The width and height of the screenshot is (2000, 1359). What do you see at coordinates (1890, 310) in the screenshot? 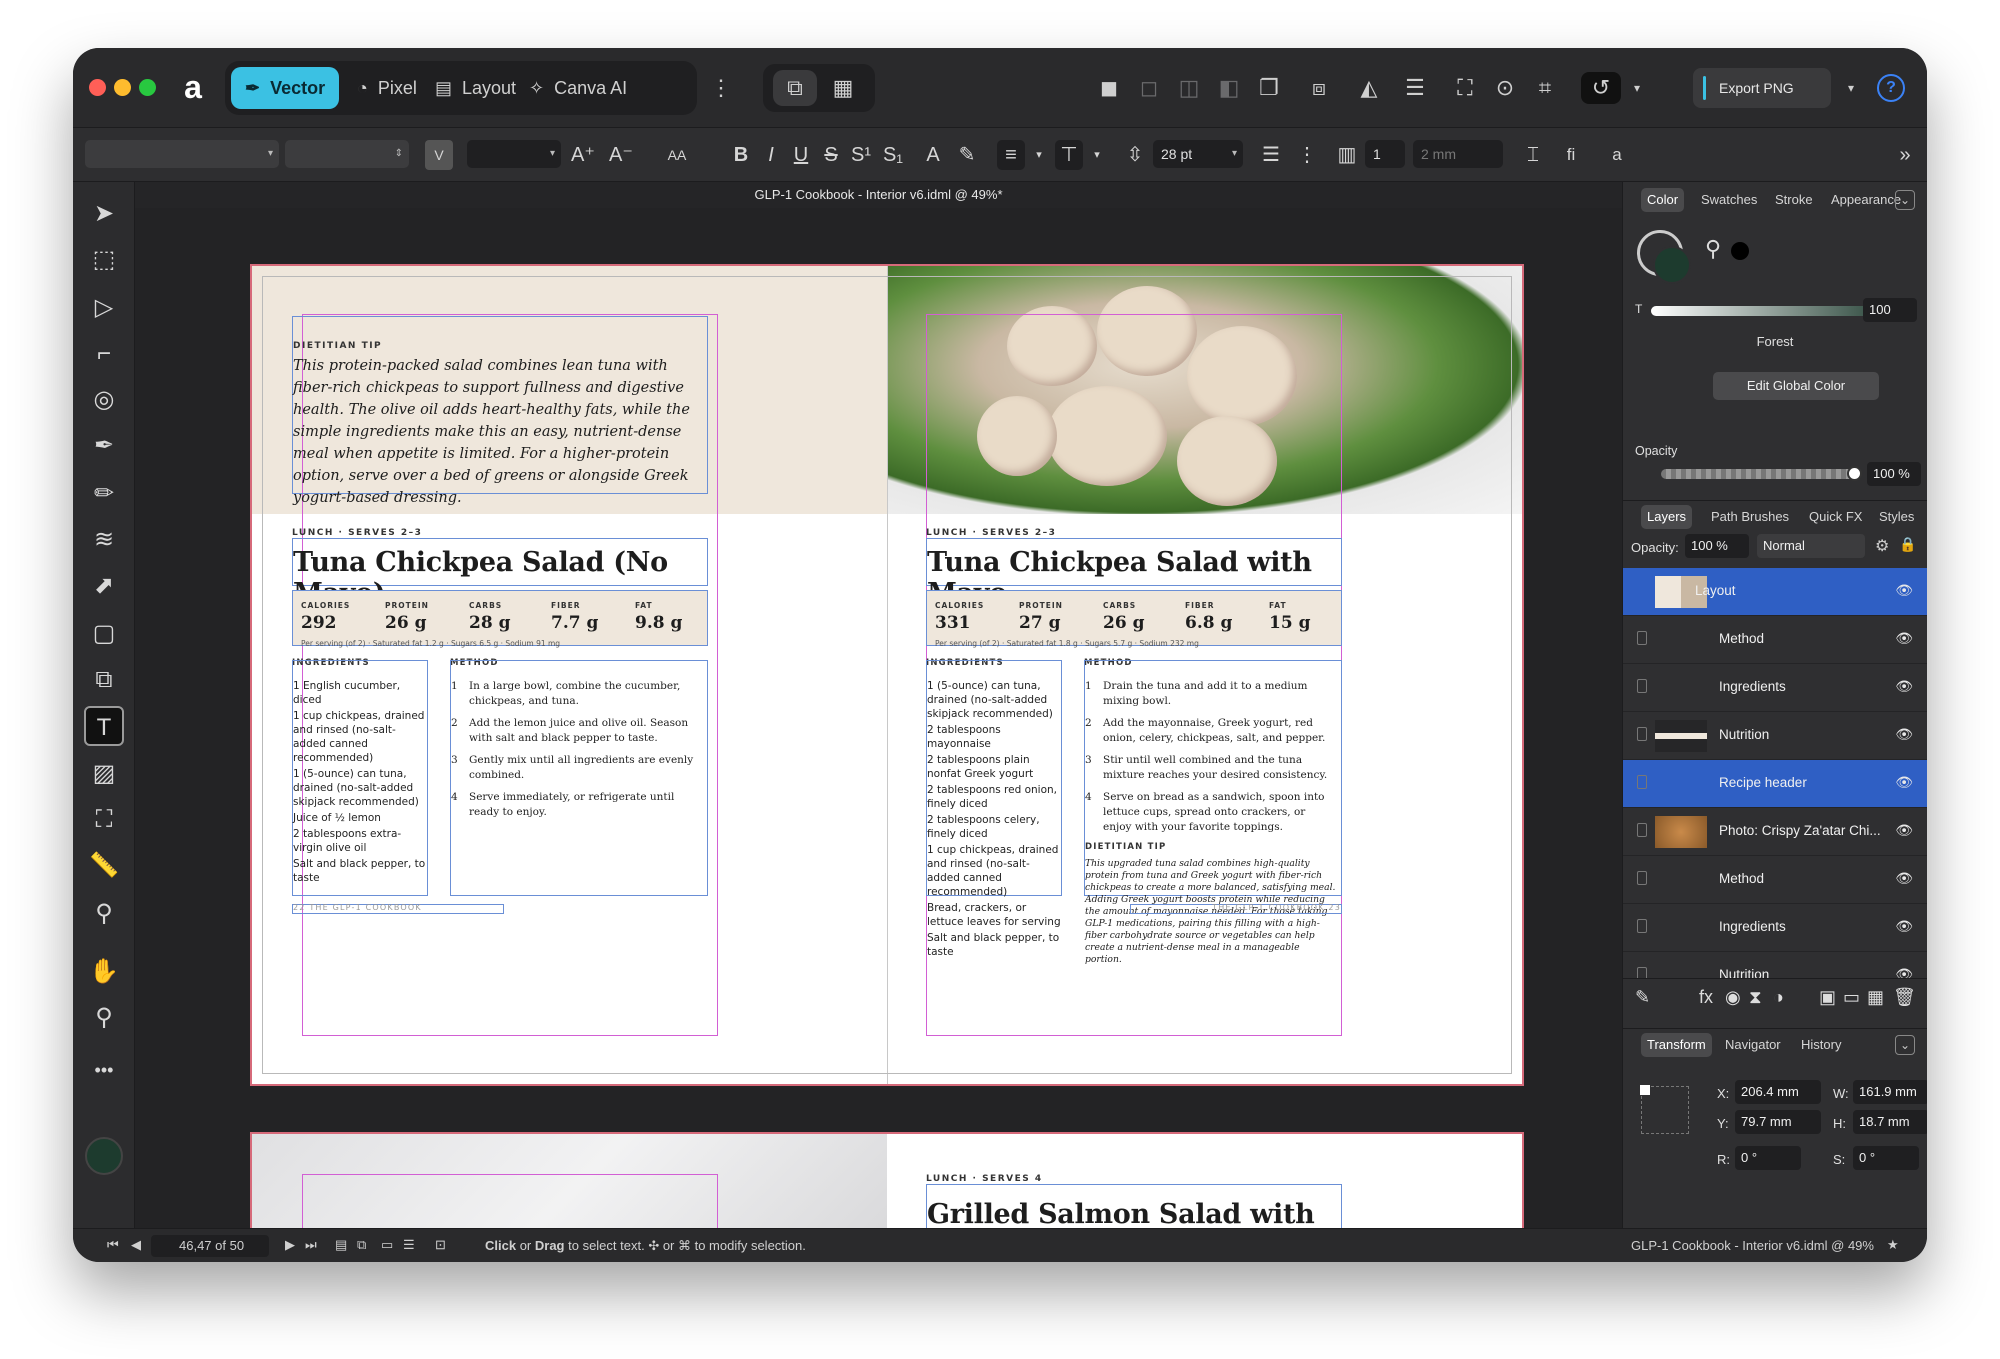
I see `tint-value-field: 100` at bounding box center [1890, 310].